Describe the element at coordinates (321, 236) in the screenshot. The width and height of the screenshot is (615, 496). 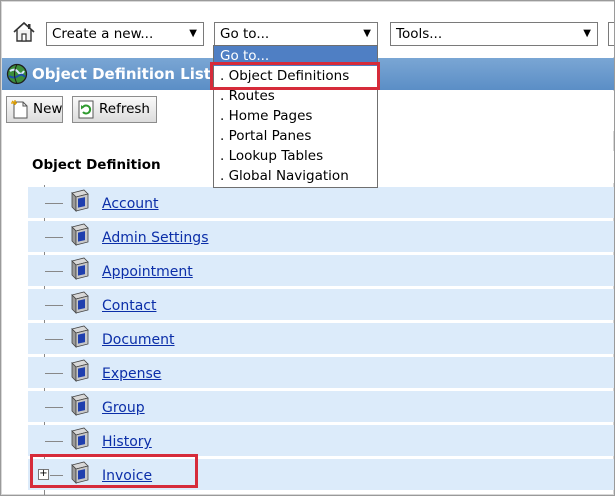
I see `list-item: Admin Settings` at that location.